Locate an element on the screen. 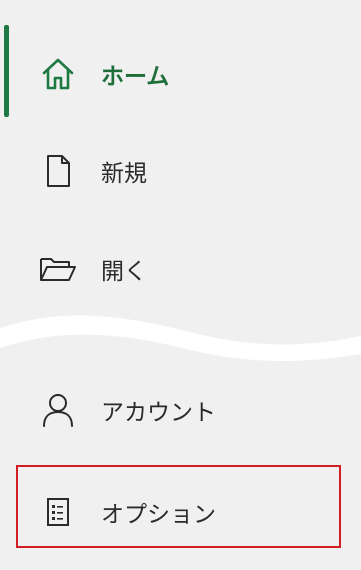 The width and height of the screenshot is (361, 570). home-icon is located at coordinates (58, 74).